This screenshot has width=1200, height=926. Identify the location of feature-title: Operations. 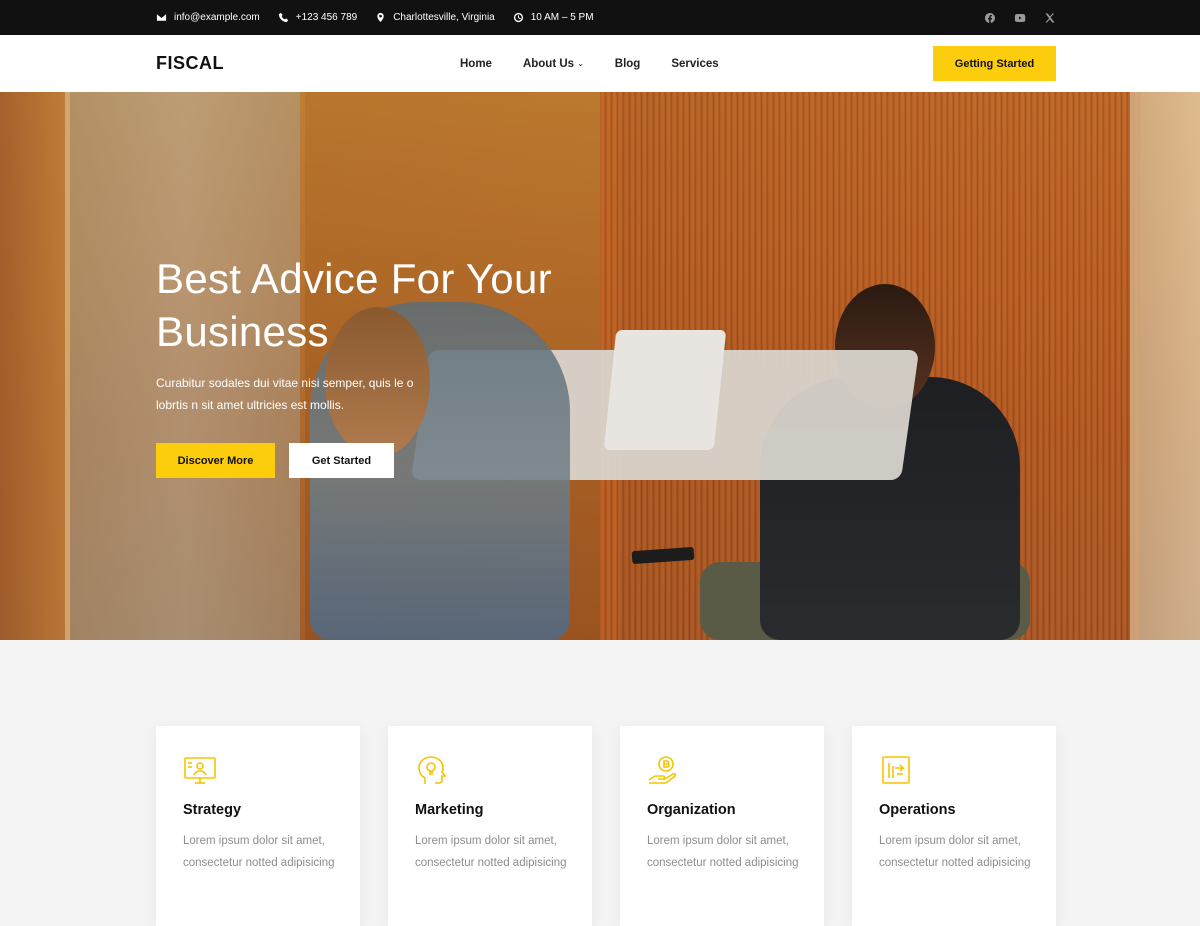
(917, 810).